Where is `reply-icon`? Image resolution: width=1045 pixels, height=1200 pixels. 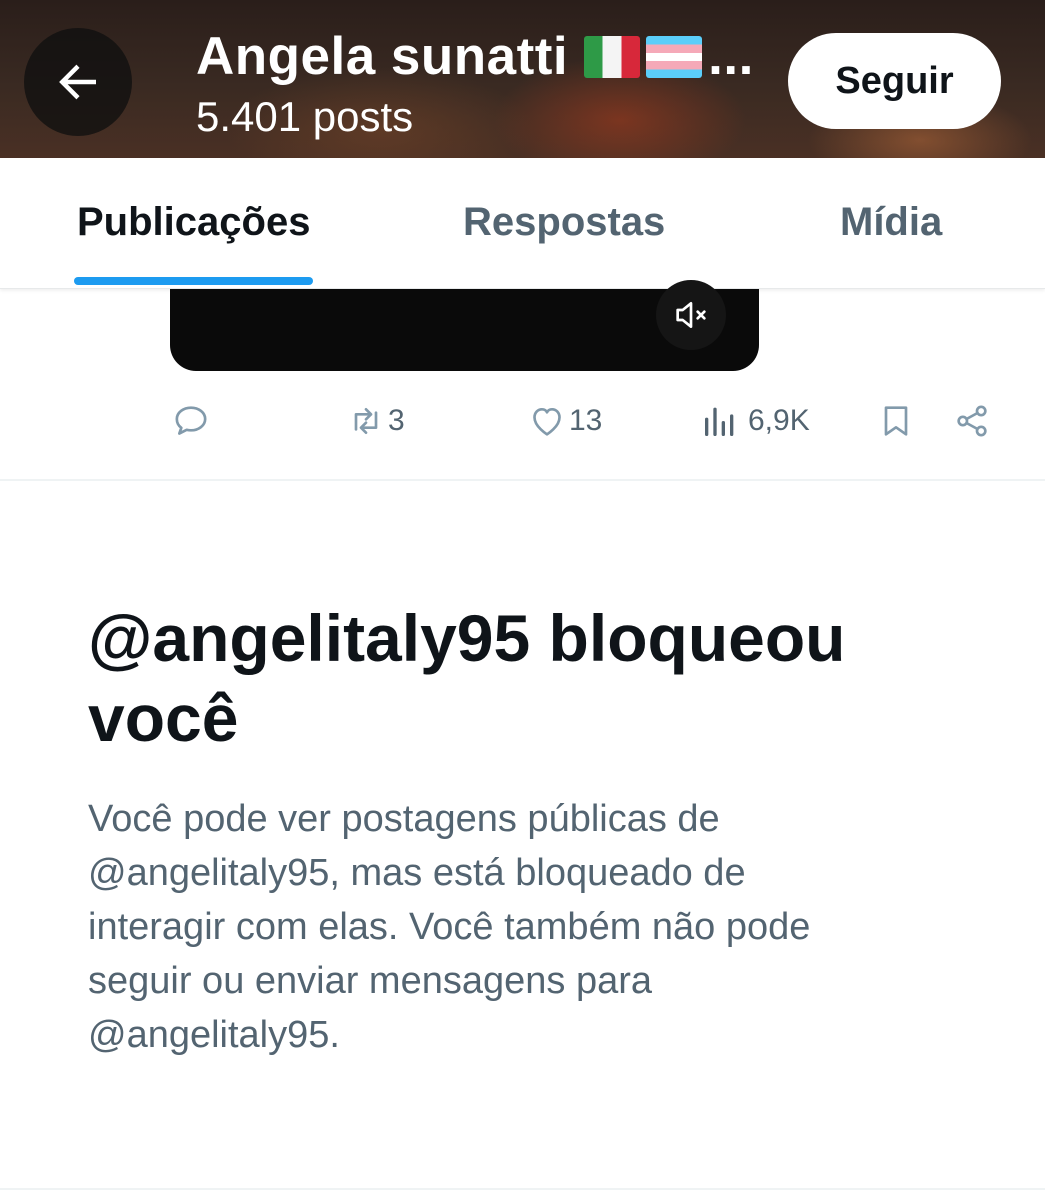
reply-icon is located at coordinates (191, 420).